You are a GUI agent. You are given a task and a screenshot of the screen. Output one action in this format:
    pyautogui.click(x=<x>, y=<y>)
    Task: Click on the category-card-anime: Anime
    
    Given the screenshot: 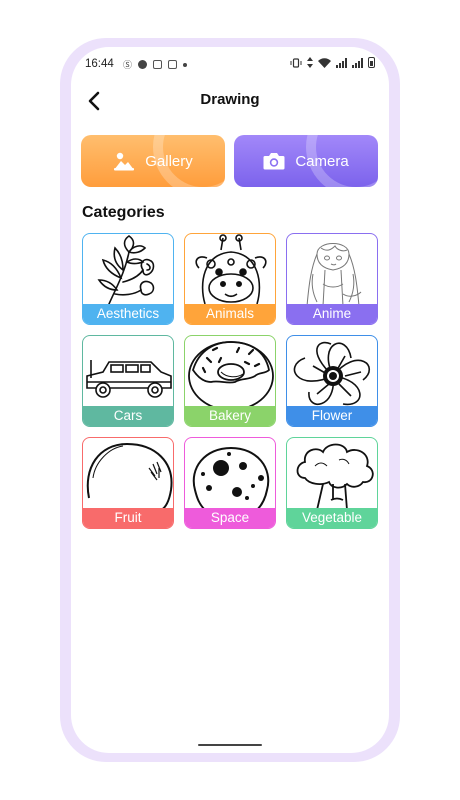 What is the action you would take?
    pyautogui.click(x=332, y=279)
    